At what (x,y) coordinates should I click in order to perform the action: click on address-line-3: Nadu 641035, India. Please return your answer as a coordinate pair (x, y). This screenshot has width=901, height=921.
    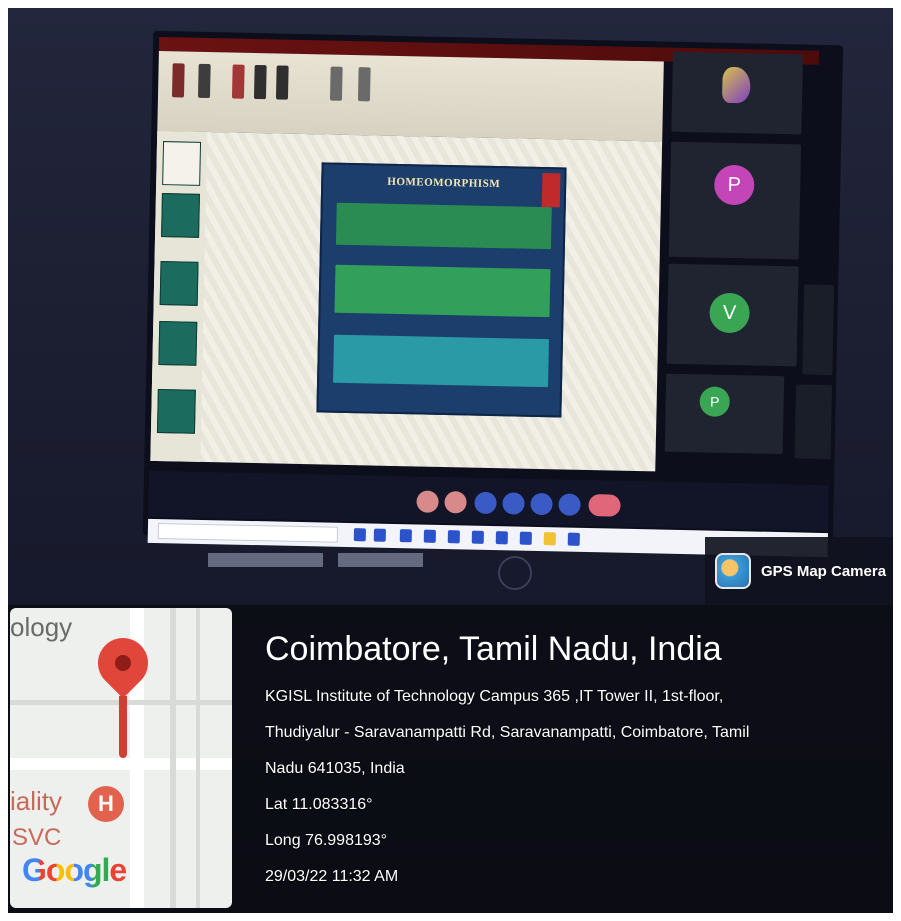
    Looking at the image, I should click on (335, 768).